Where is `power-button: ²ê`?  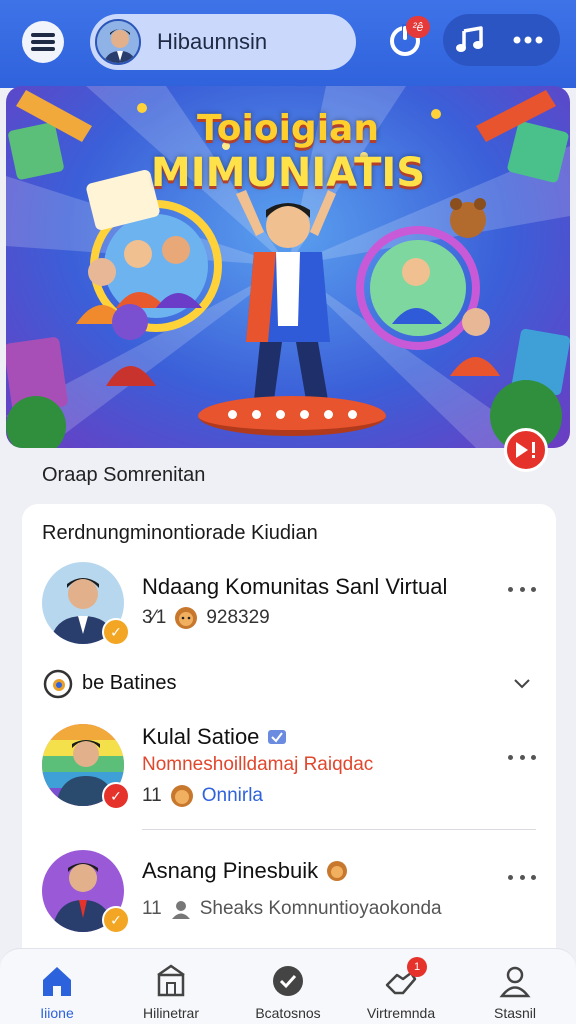
power-button: ²ê is located at coordinates (408, 38).